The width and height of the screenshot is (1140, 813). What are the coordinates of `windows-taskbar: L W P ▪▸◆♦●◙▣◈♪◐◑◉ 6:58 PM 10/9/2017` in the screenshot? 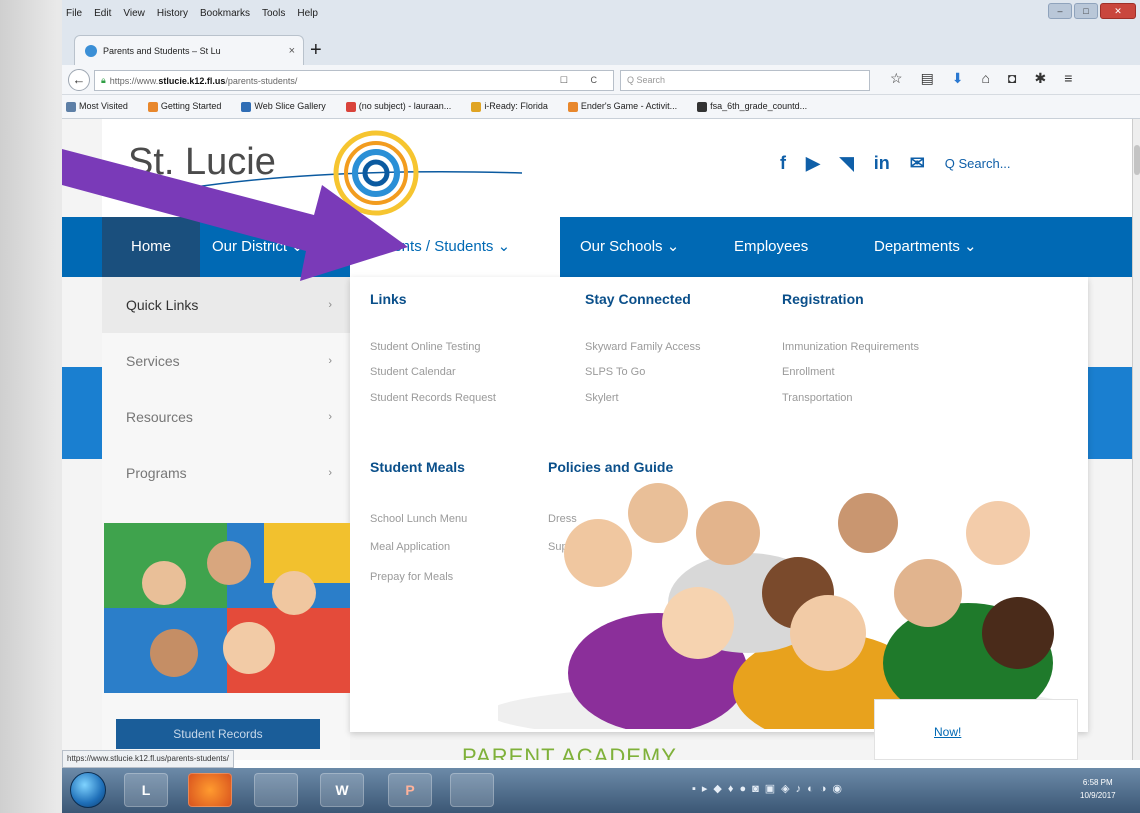 It's located at (601, 790).